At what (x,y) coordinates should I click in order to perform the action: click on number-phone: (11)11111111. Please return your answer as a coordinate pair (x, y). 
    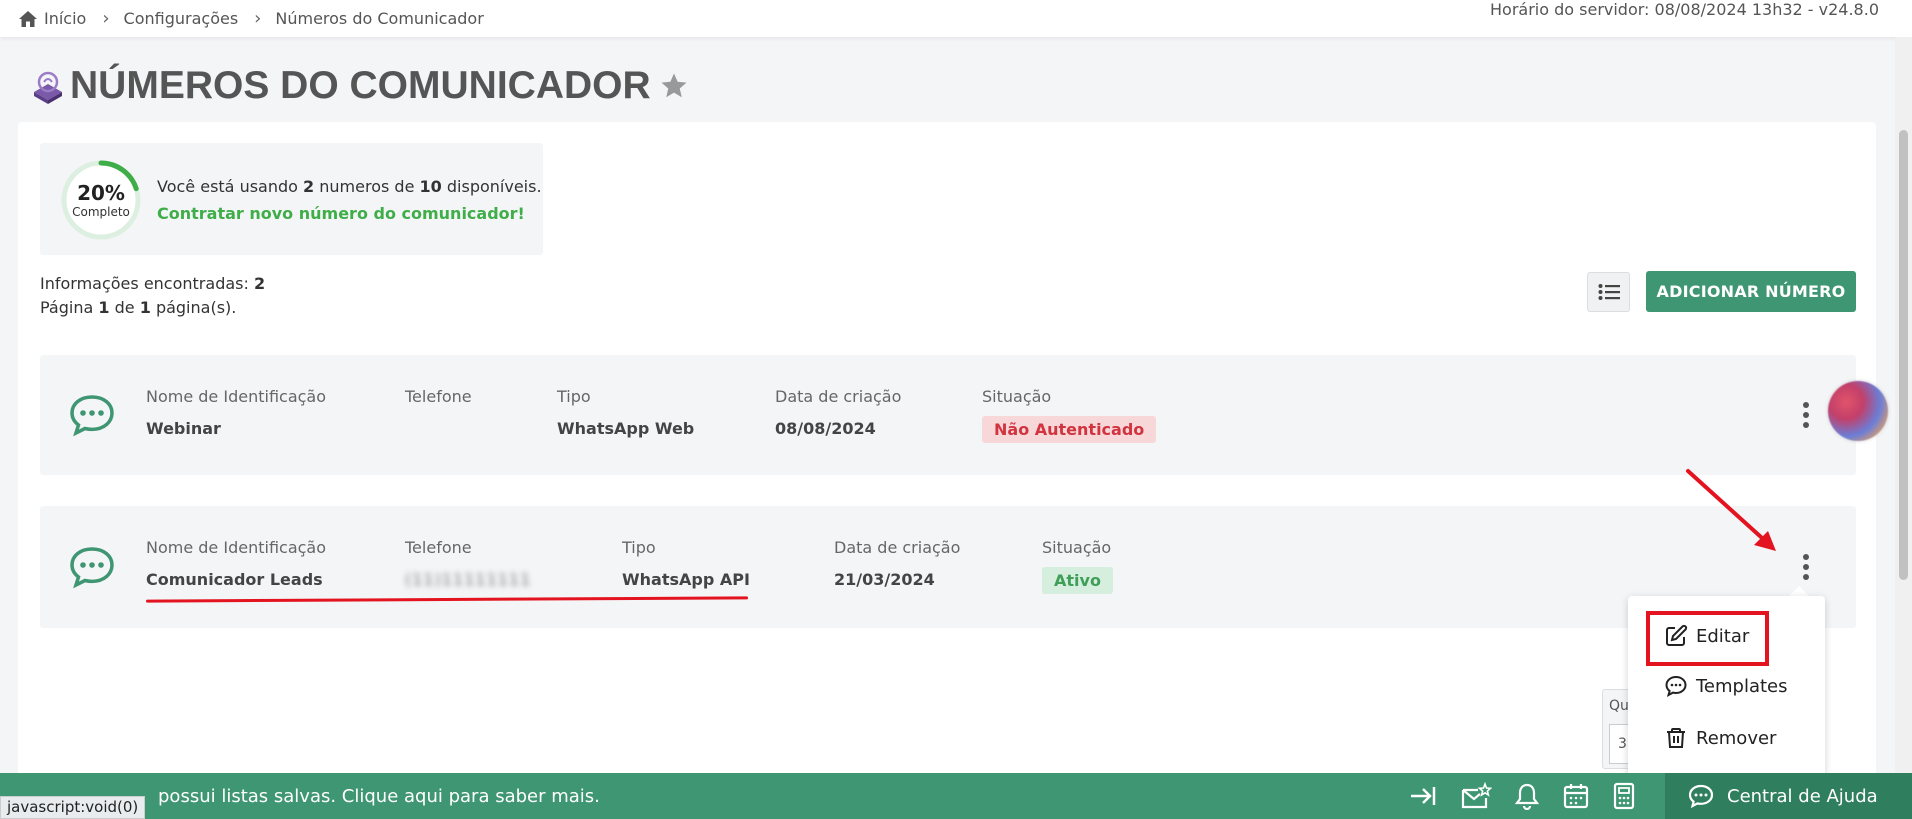
    Looking at the image, I should click on (468, 579).